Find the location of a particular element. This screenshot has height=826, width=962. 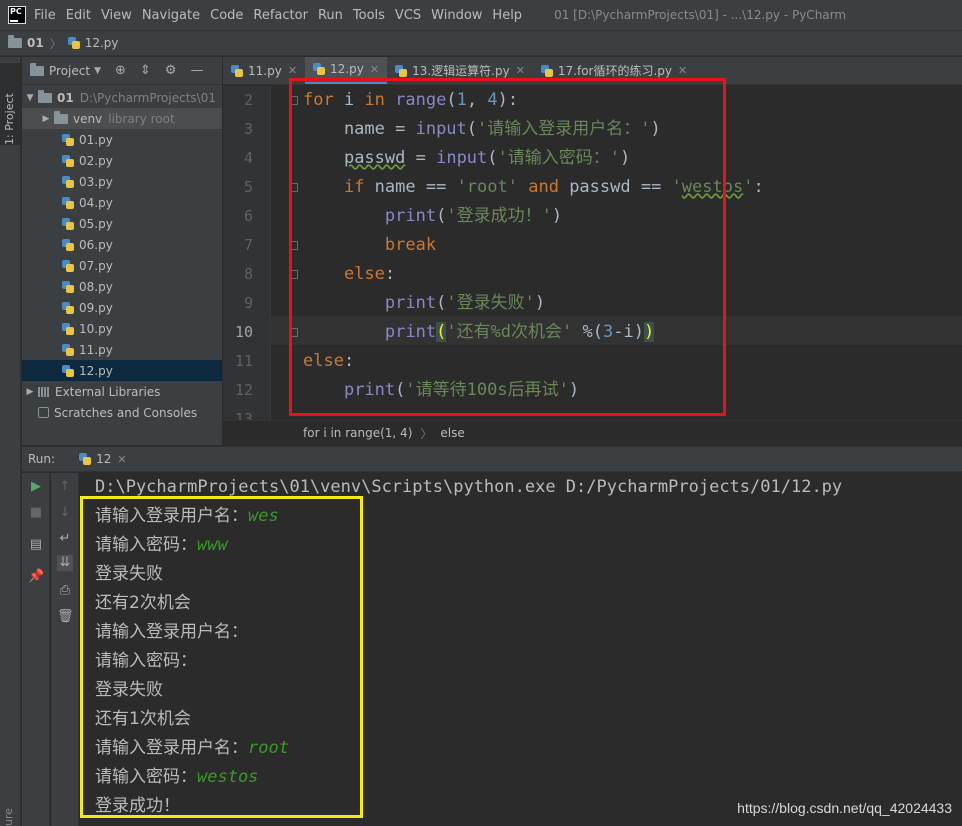

pin-icon: 📌 is located at coordinates (36, 577).